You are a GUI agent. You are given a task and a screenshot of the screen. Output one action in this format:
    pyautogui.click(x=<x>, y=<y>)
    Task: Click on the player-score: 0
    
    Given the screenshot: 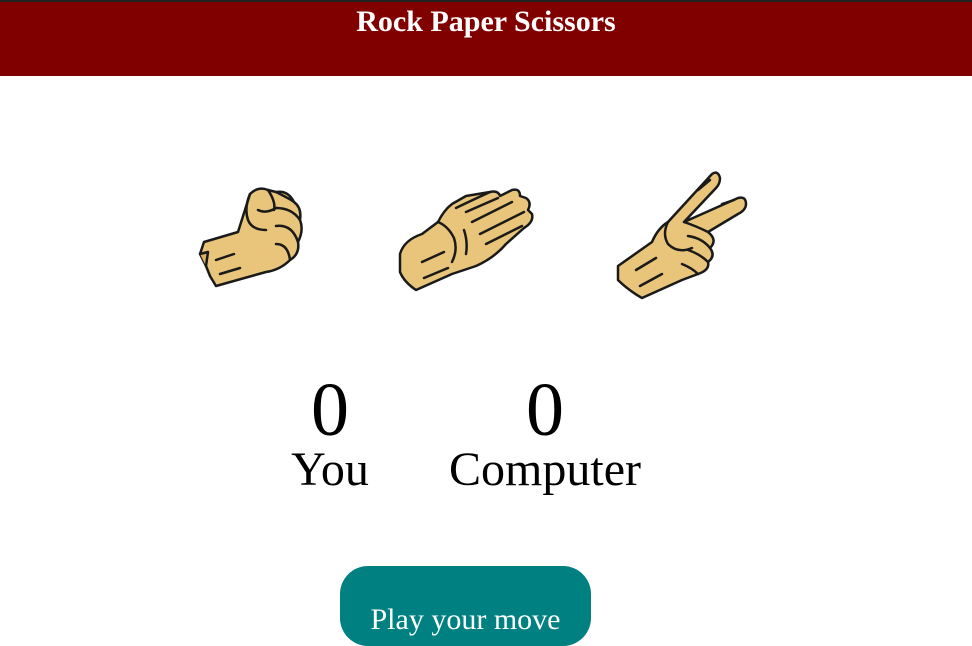 What is the action you would take?
    pyautogui.click(x=330, y=410)
    